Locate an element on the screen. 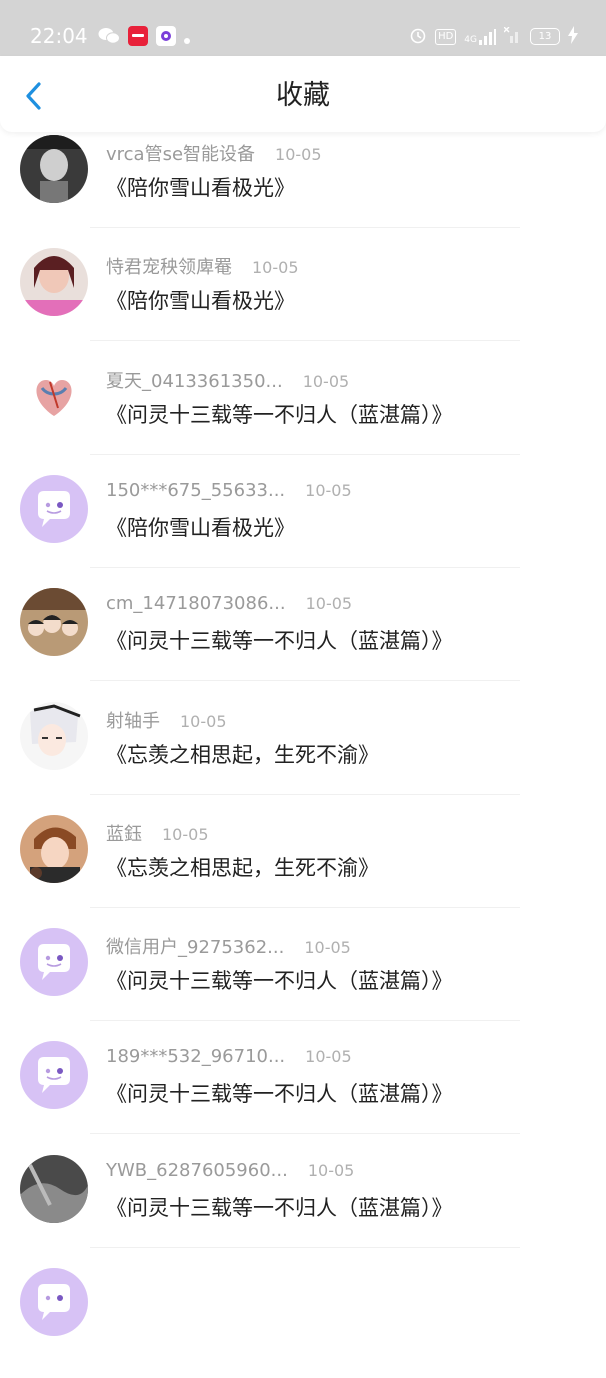  page-title: 收藏 is located at coordinates (303, 95).